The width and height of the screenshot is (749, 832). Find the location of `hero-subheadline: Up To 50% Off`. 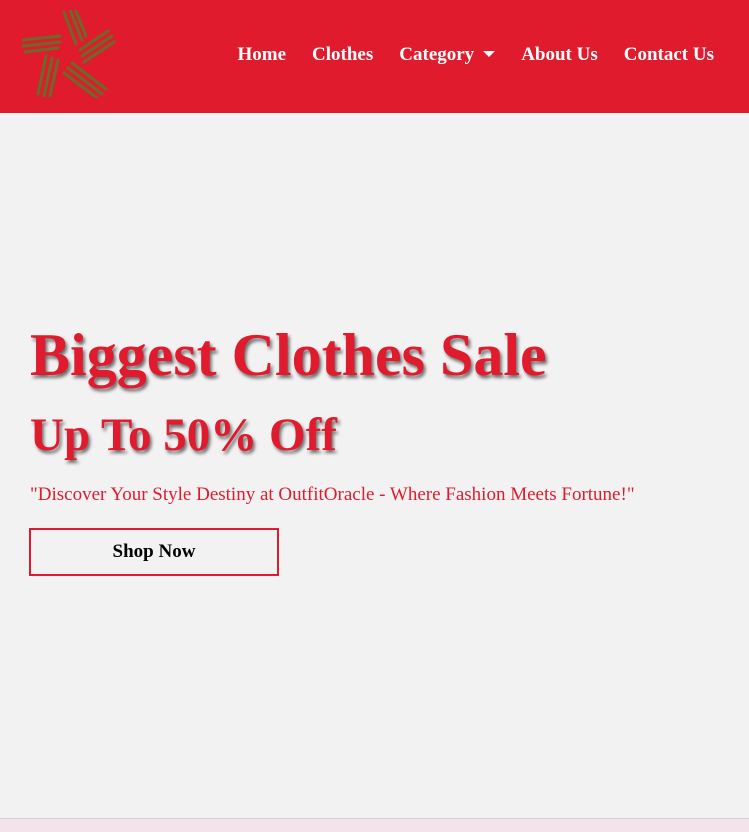

hero-subheadline: Up To 50% Off is located at coordinates (183, 435).